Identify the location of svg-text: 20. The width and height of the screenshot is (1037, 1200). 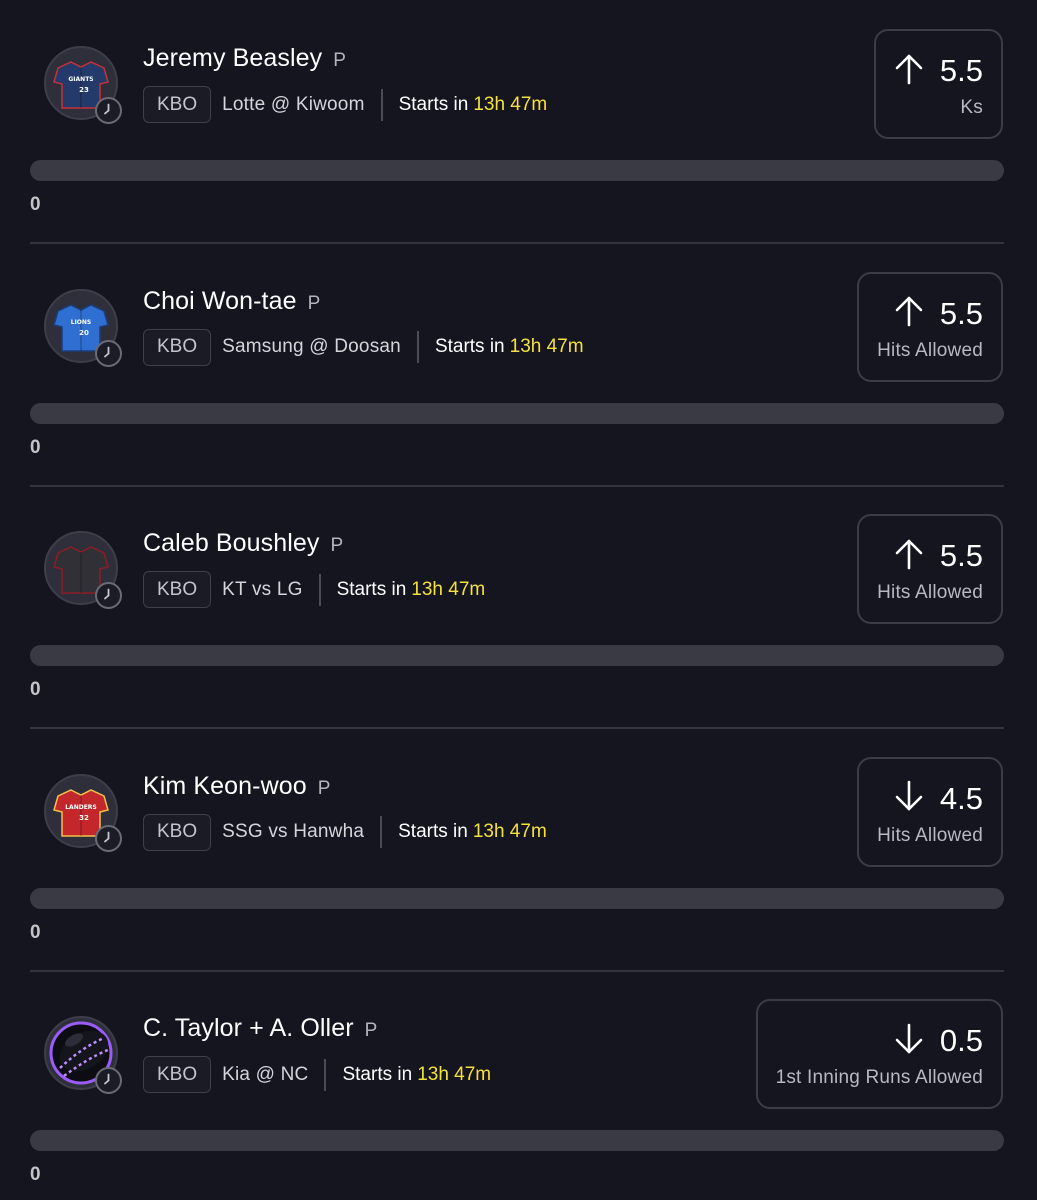
(84, 333).